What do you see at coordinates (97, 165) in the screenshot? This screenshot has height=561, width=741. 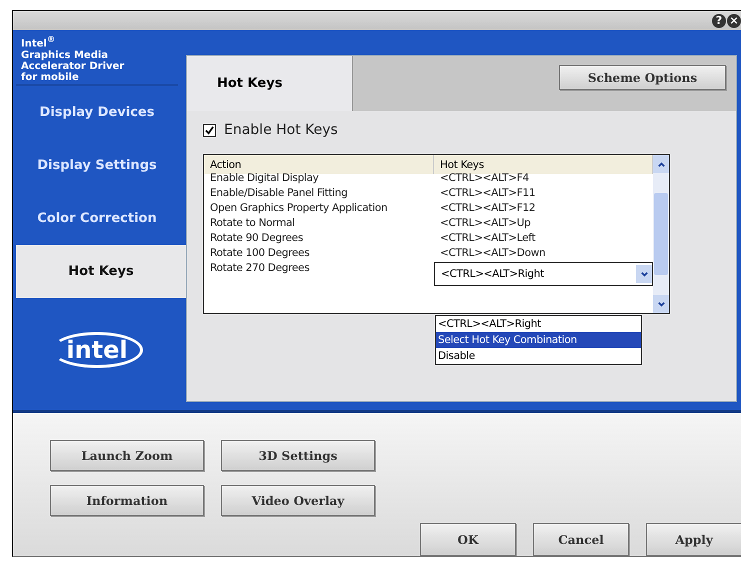 I see `sidebar-item: Display Settings` at bounding box center [97, 165].